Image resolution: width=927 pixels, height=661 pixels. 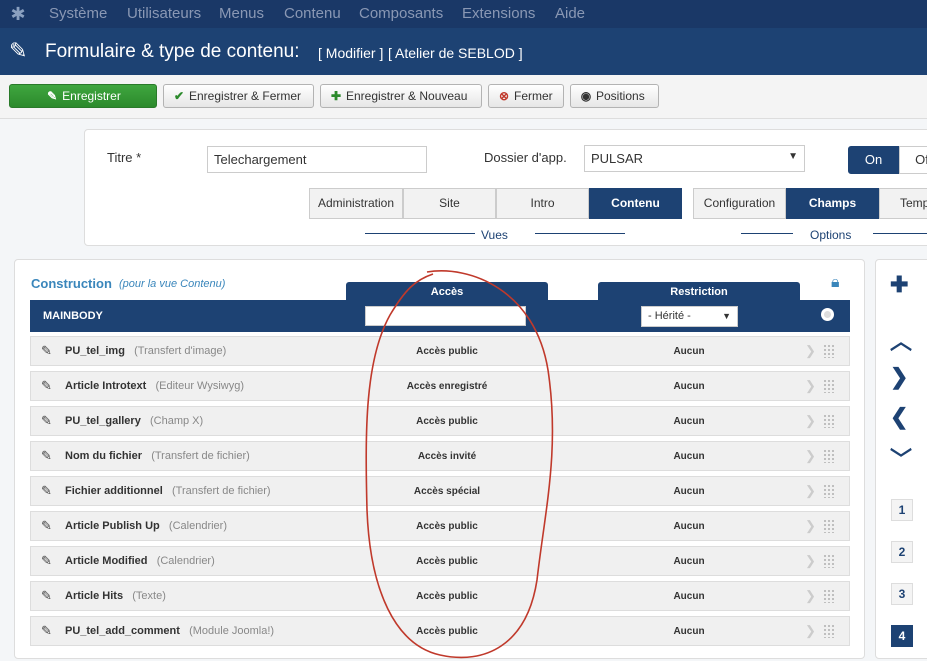 What do you see at coordinates (449, 203) in the screenshot?
I see `tab-site: Site` at bounding box center [449, 203].